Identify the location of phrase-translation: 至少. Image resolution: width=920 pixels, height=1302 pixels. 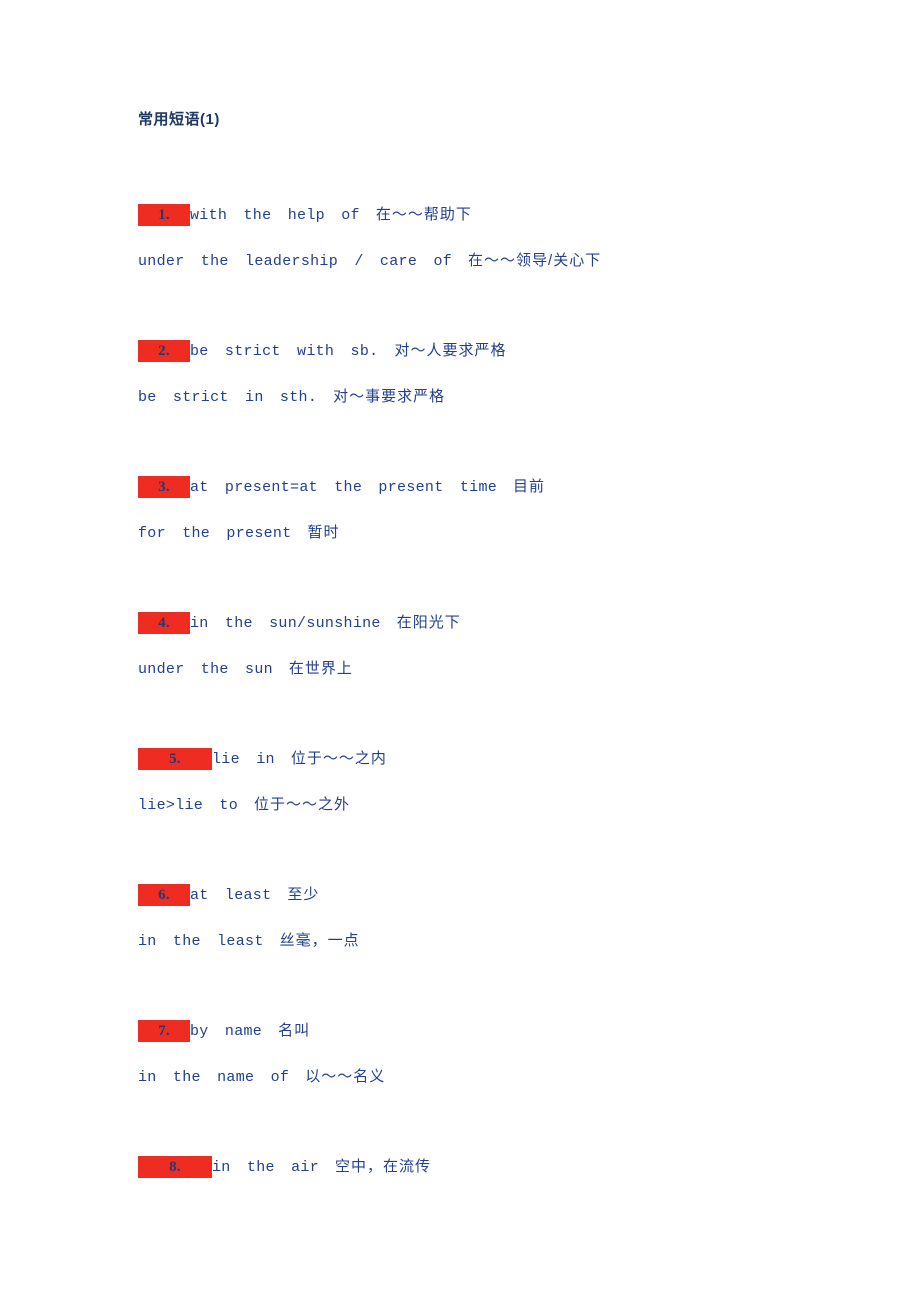
(303, 894).